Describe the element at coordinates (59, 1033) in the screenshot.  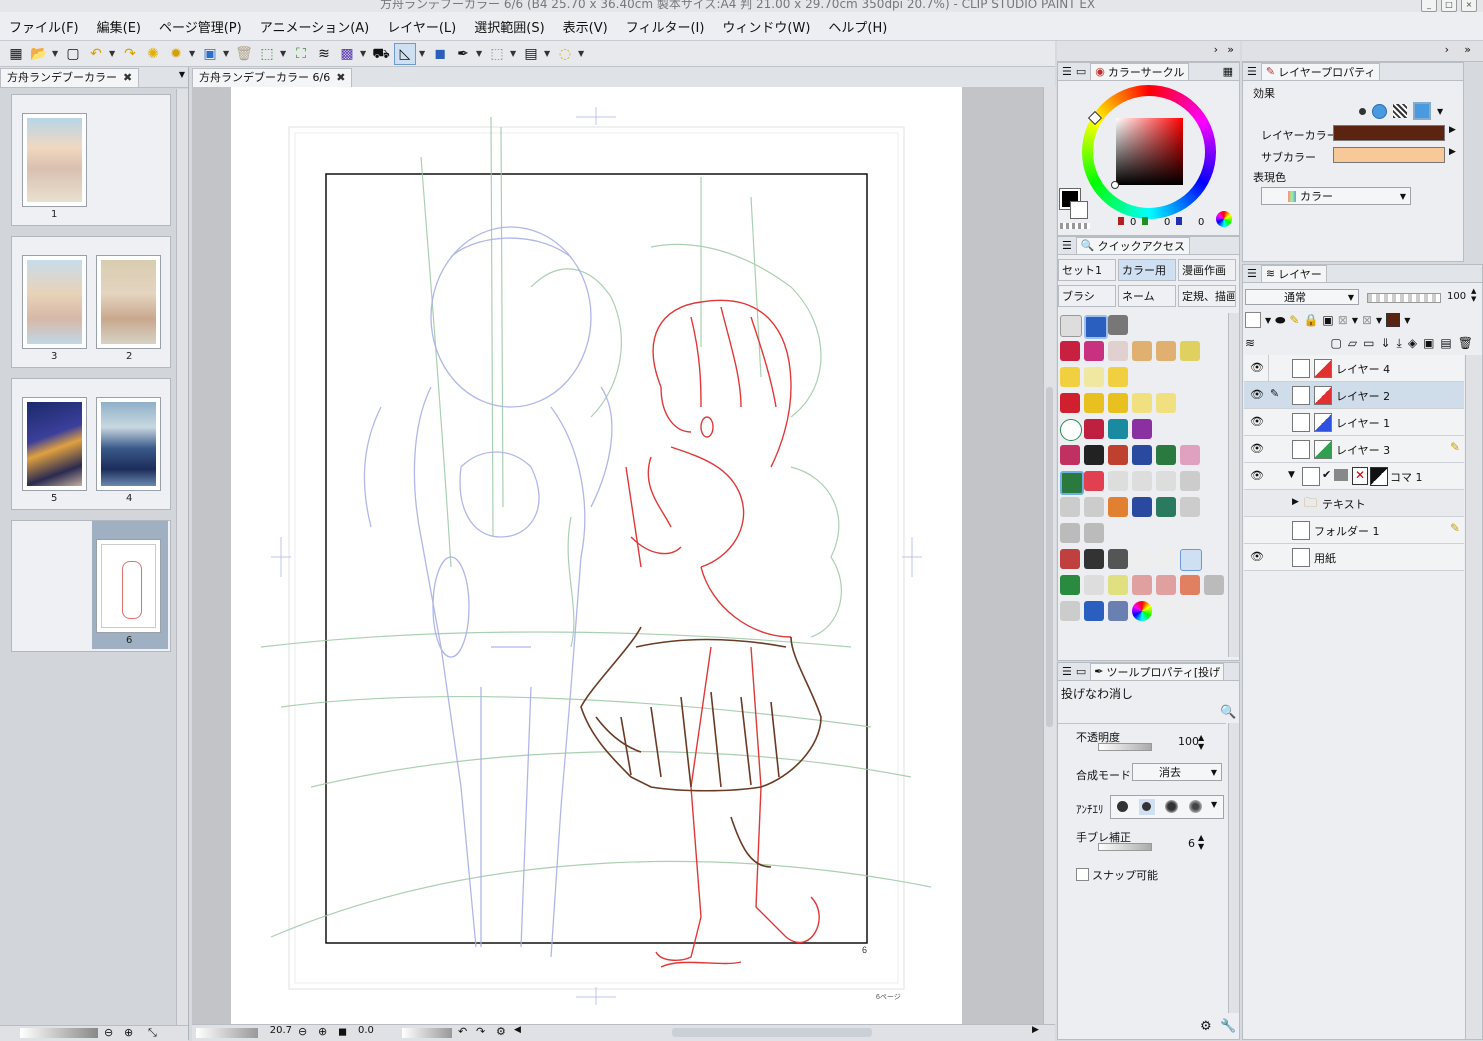
I see `thumbnail-size-slider` at that location.